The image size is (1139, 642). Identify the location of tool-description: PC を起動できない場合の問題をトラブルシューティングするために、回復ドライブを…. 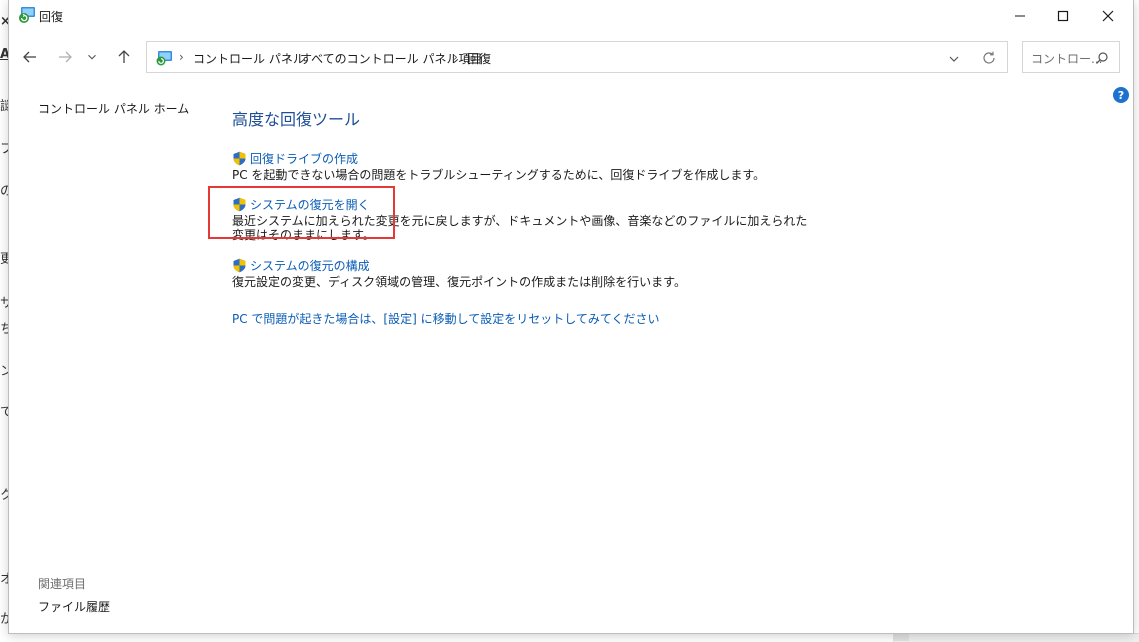
(499, 175).